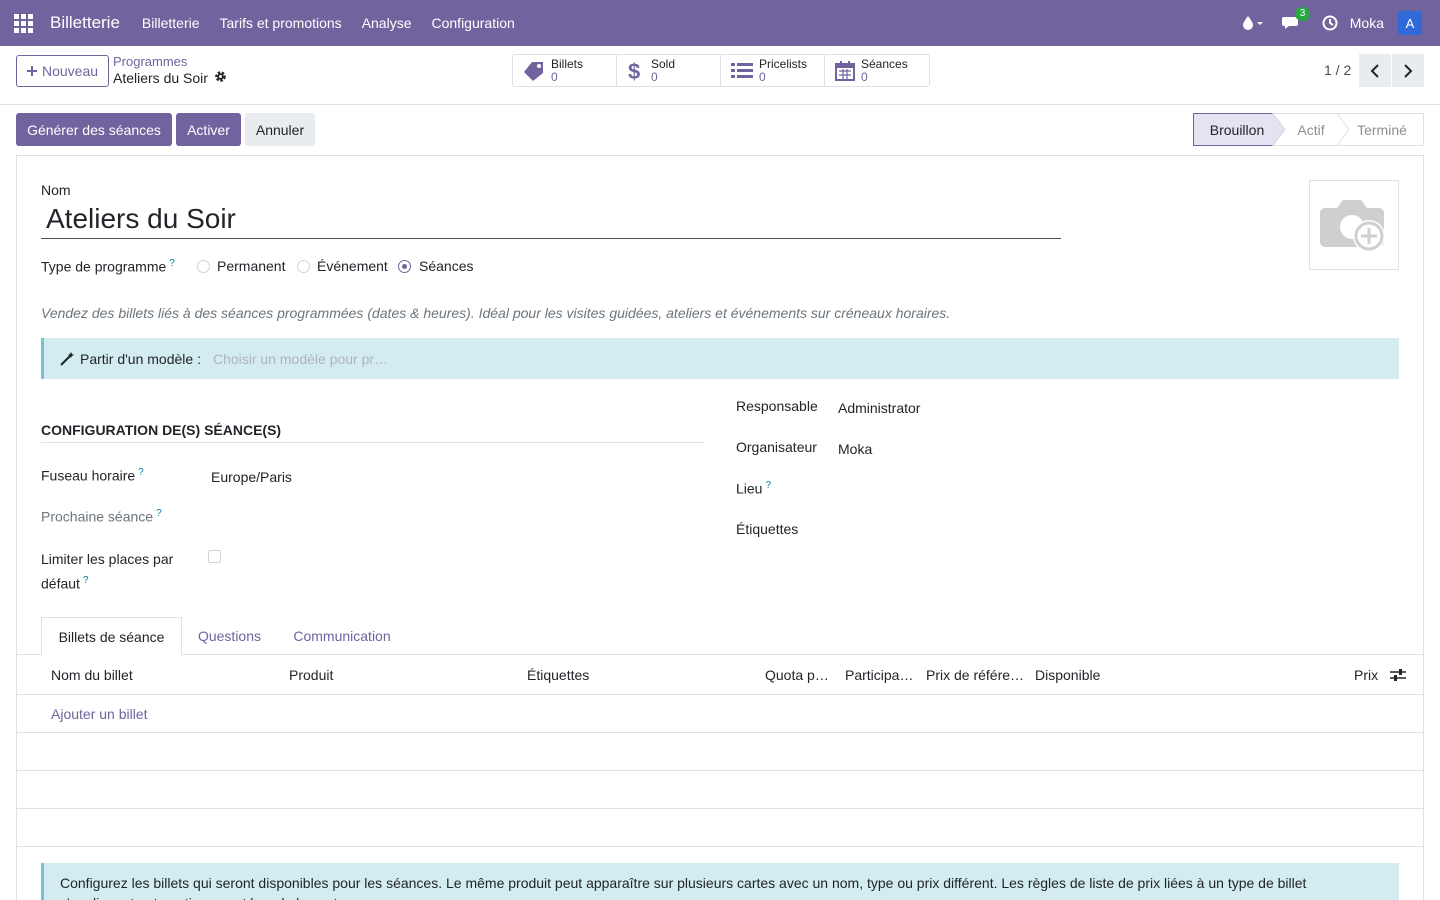 This screenshot has width=1440, height=900. What do you see at coordinates (533, 71) in the screenshot?
I see `ticket-icon` at bounding box center [533, 71].